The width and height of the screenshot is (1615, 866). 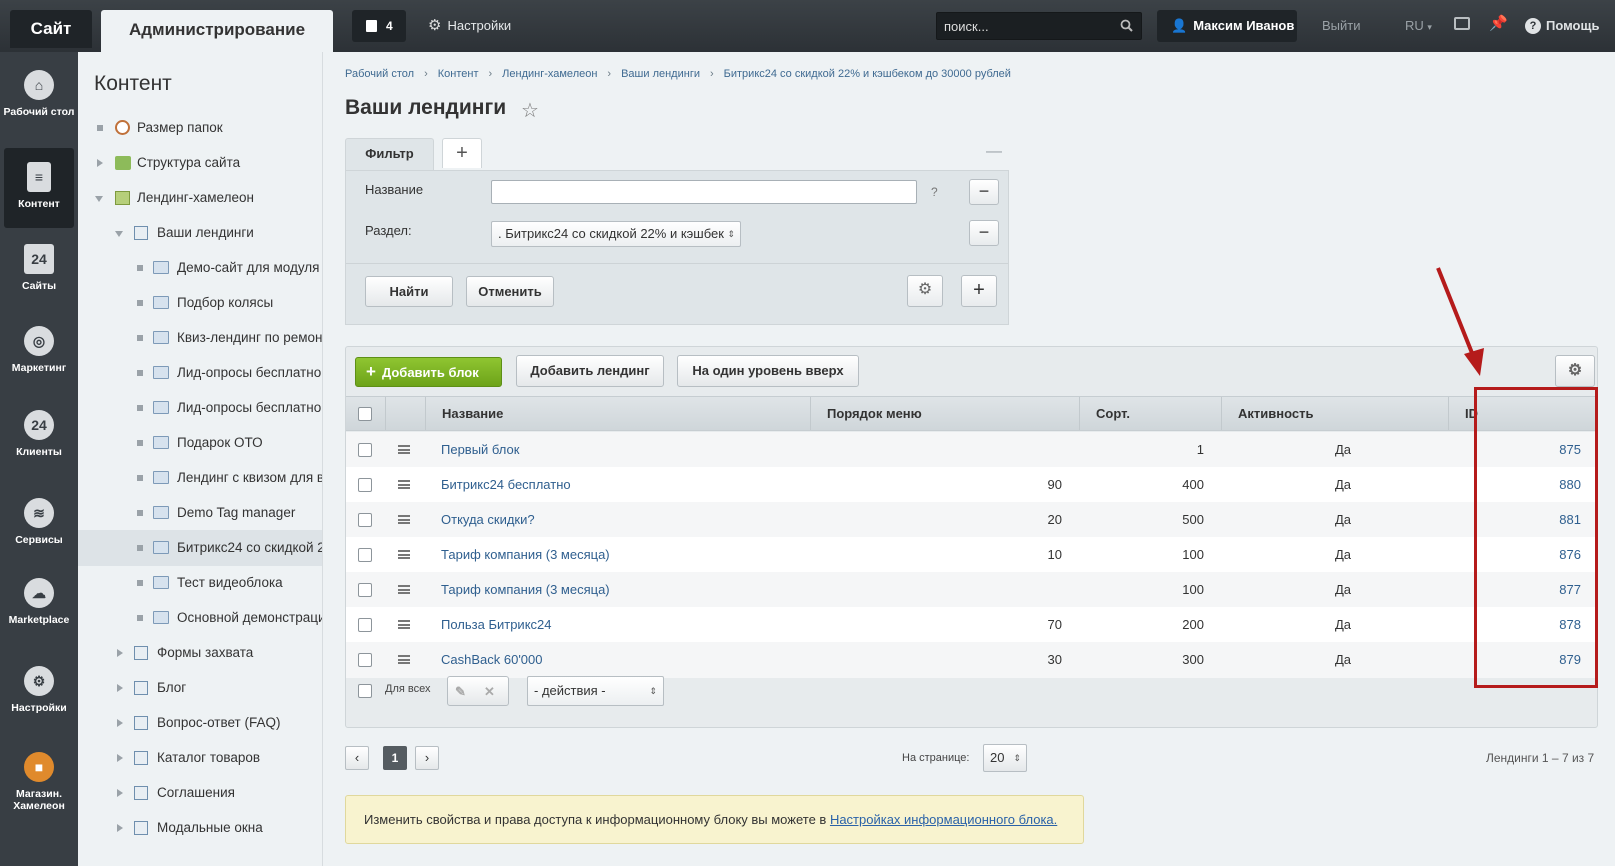 I want to click on add-landing-button: Добавить лендинг, so click(x=590, y=371).